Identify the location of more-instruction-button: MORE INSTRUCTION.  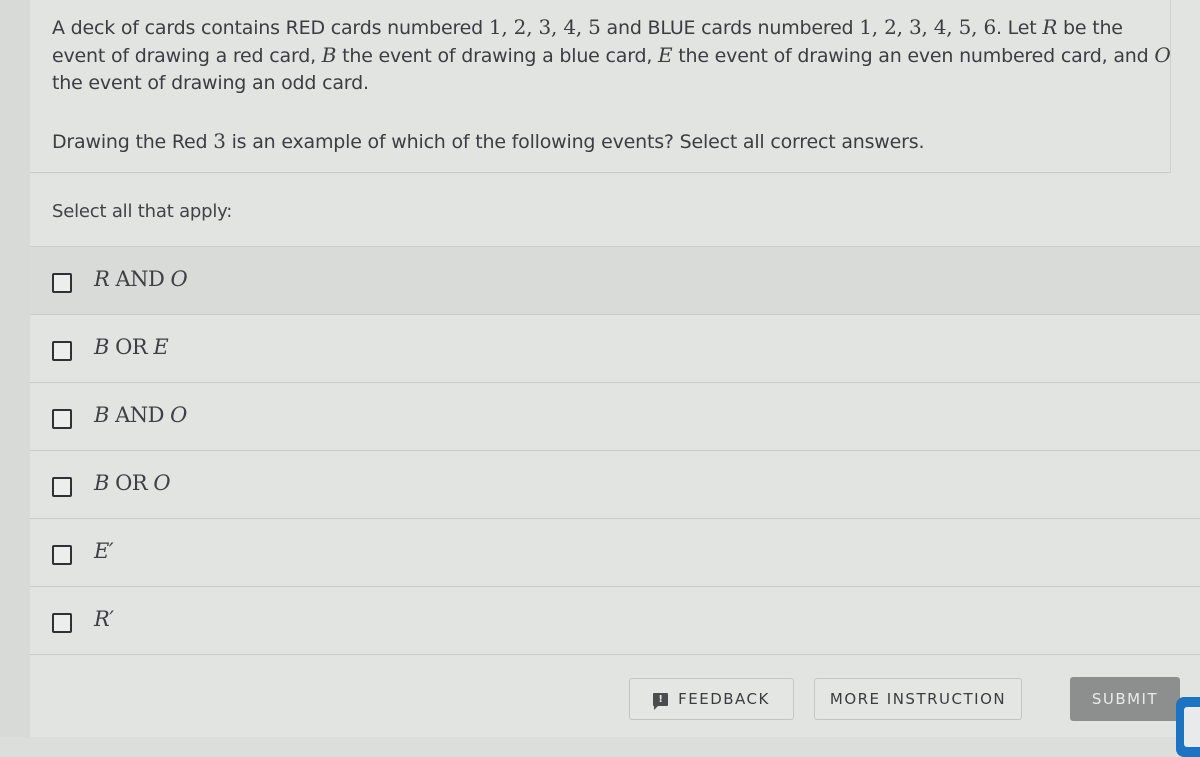
(918, 699).